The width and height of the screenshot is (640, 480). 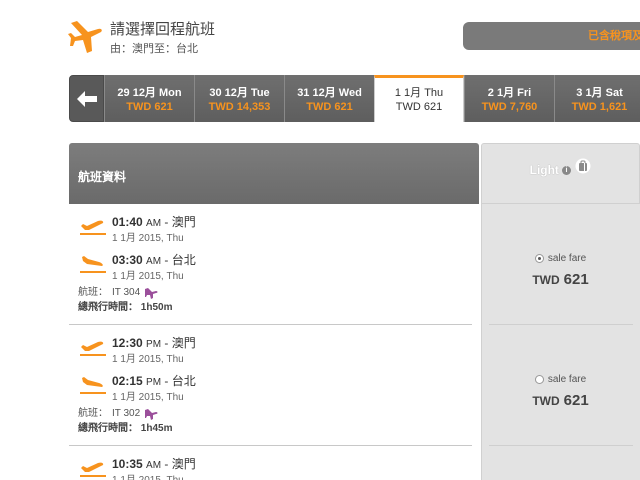 I want to click on fare-column, so click(x=560, y=342).